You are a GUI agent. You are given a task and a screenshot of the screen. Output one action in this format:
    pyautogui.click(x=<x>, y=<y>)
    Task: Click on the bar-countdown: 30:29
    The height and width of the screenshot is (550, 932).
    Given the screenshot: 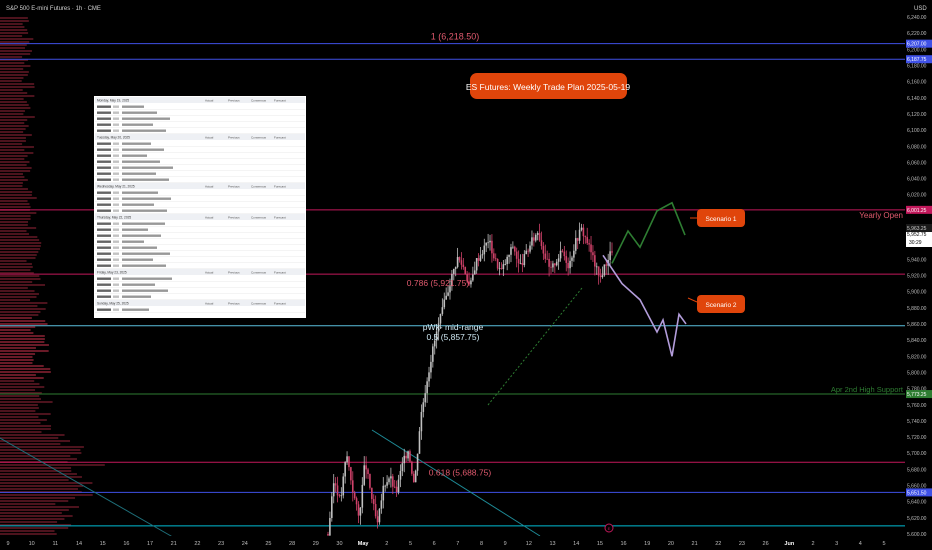 What is the action you would take?
    pyautogui.click(x=915, y=243)
    